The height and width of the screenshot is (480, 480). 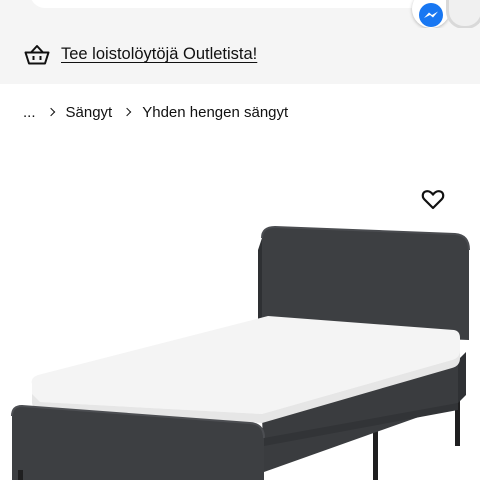 I want to click on outlet-promo-banner: Tee loistolöytöjä Outletista!, so click(x=240, y=56).